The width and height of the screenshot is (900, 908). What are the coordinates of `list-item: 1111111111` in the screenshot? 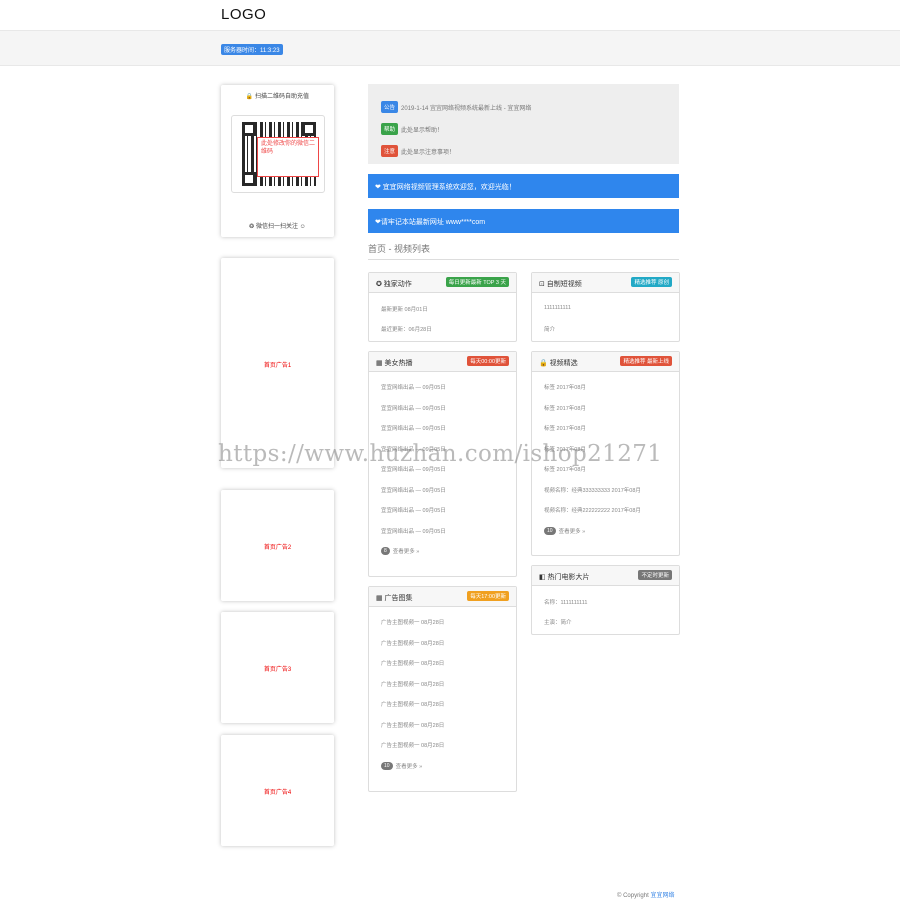 It's located at (557, 308).